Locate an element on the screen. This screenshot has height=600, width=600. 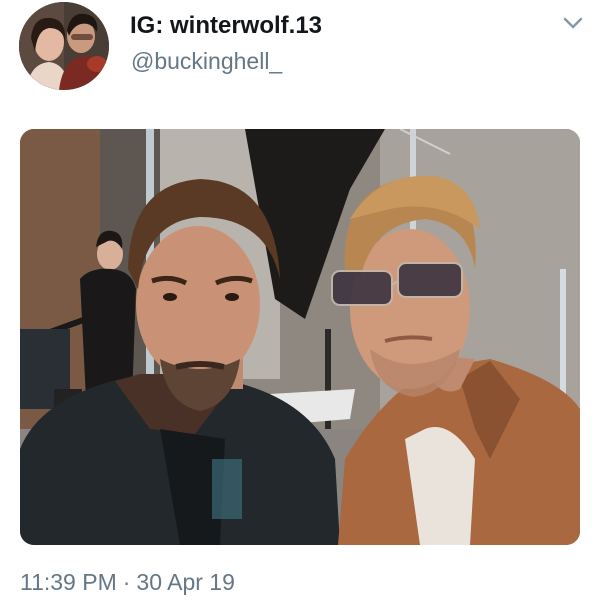
avatar-photo is located at coordinates (64, 46).